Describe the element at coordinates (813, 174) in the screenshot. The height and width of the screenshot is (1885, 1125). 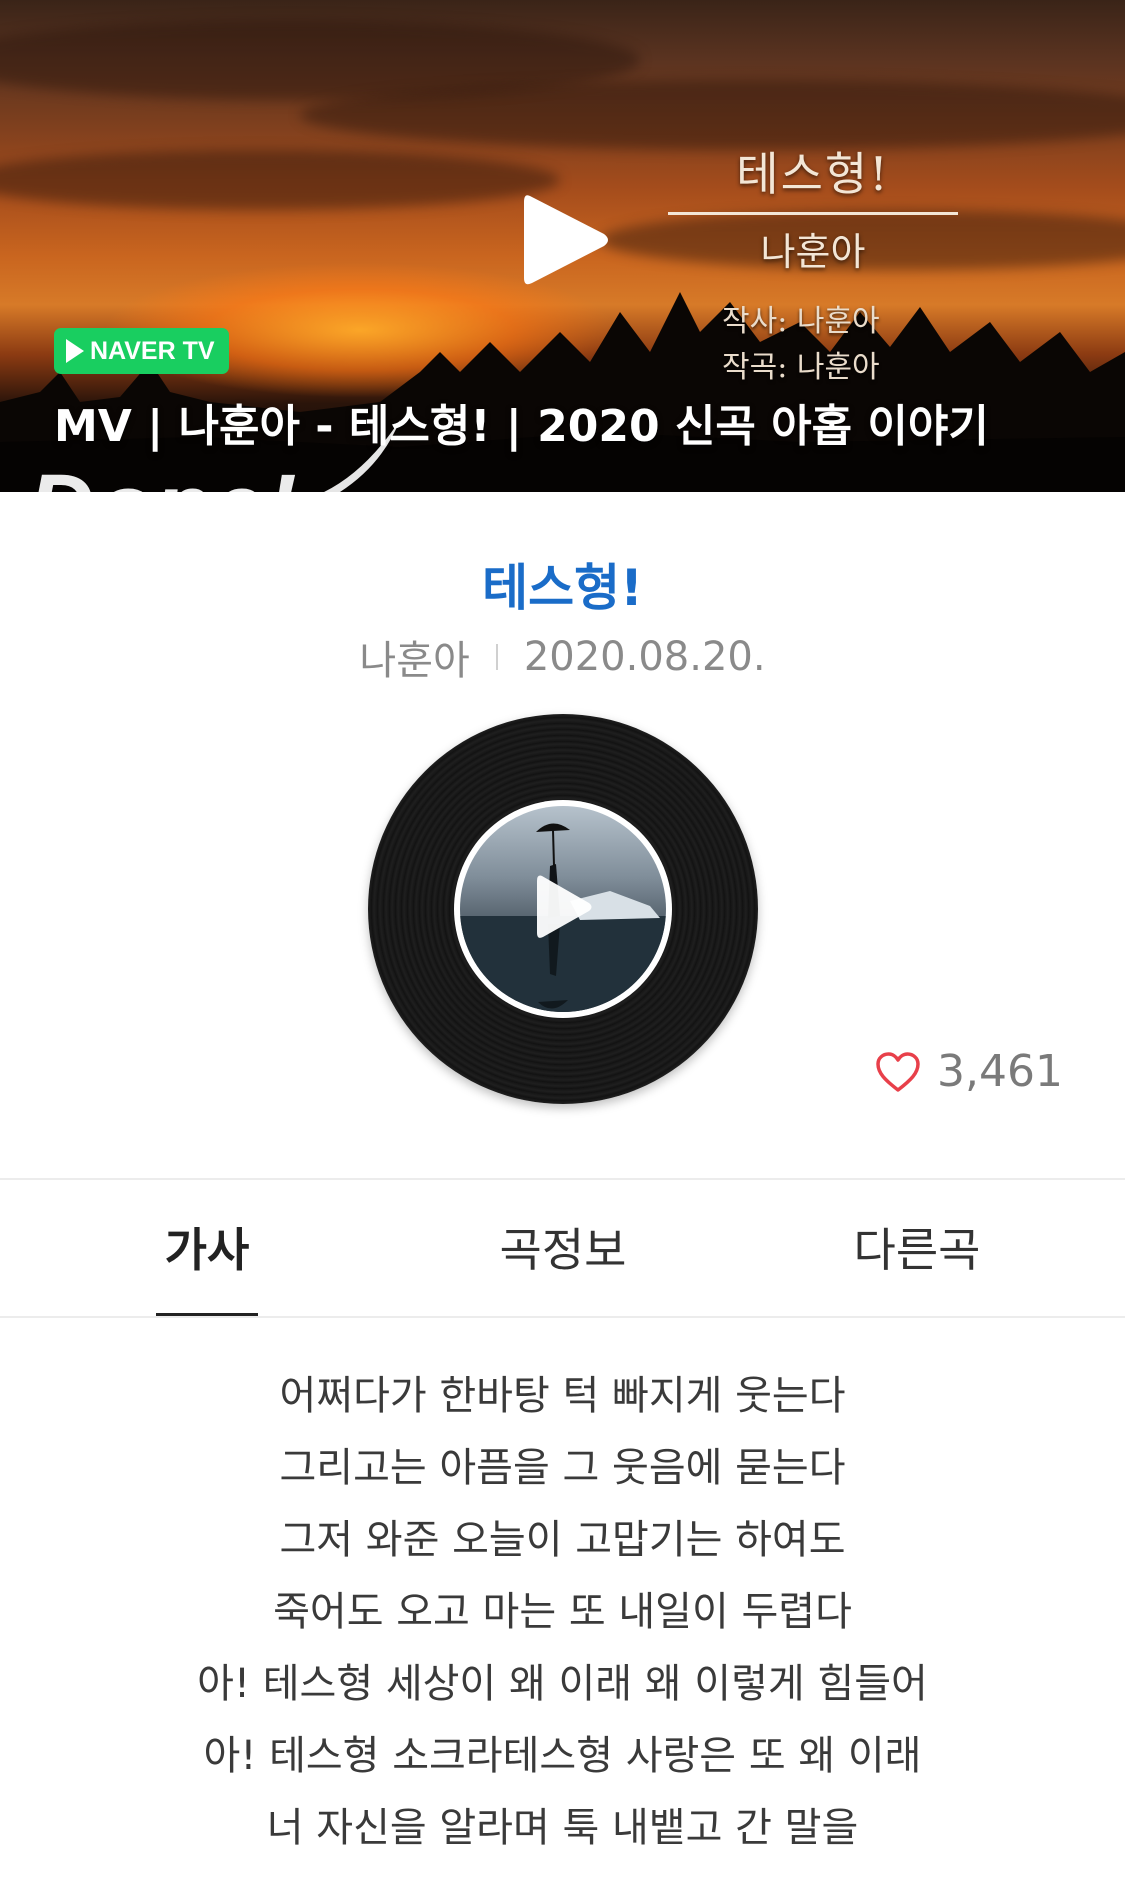
I see `mv-song-title: 테스형!` at that location.